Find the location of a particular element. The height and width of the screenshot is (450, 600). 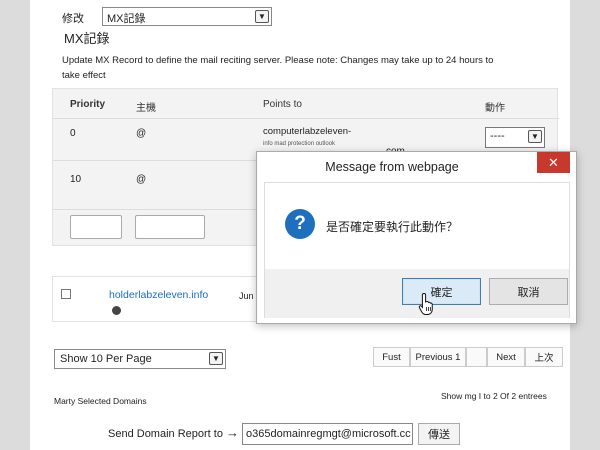

domain-link: holderlabzeleven.info is located at coordinates (158, 295).